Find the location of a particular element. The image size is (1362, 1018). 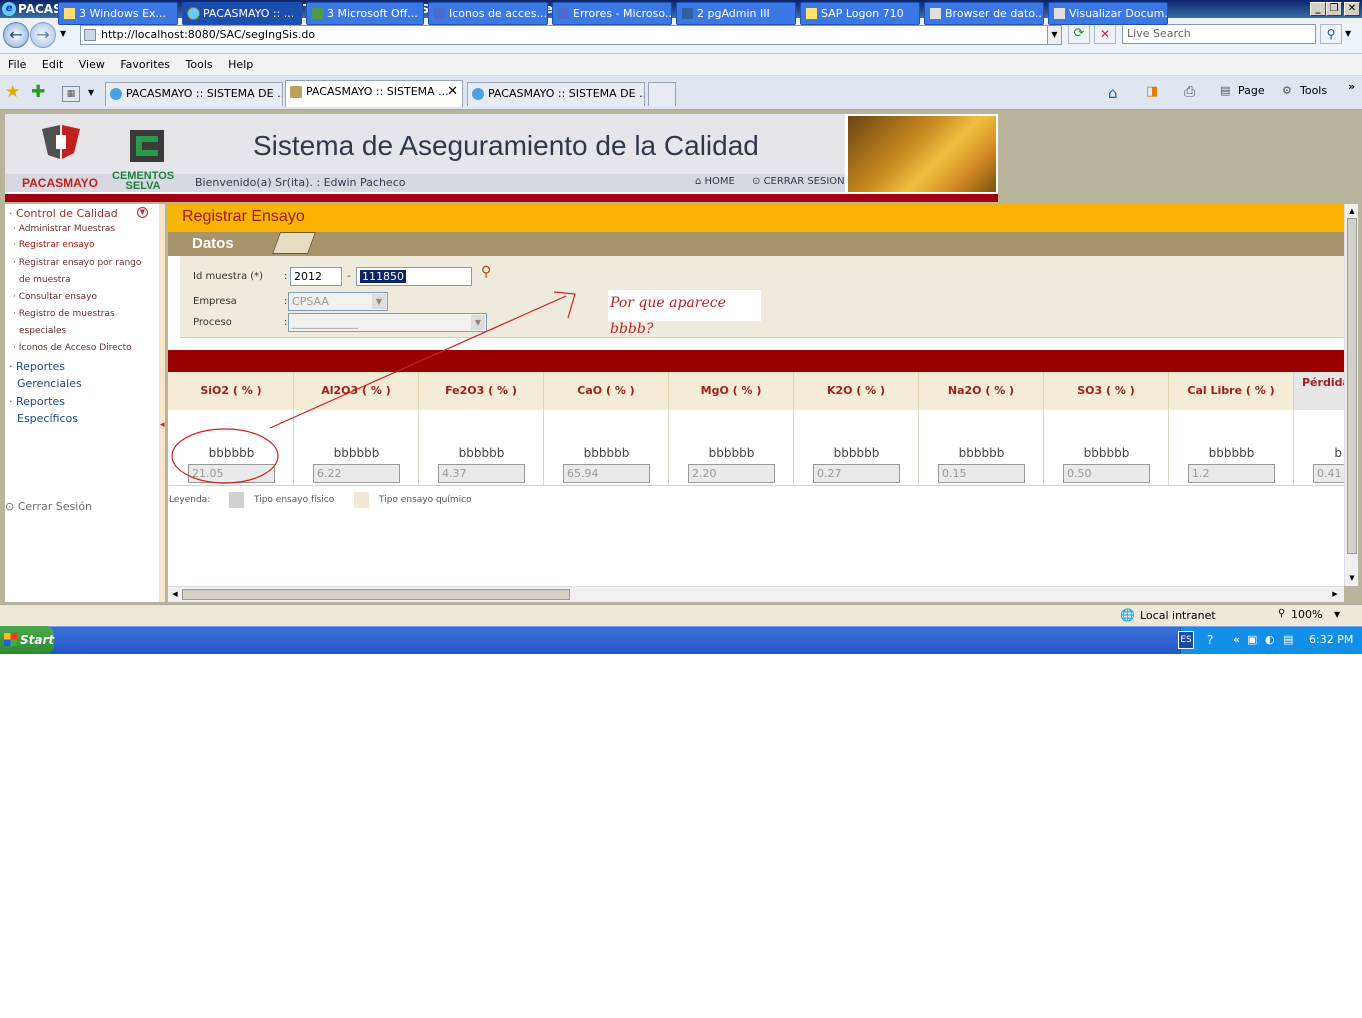

scroll-up-icon: ▲ is located at coordinates (1352, 211).